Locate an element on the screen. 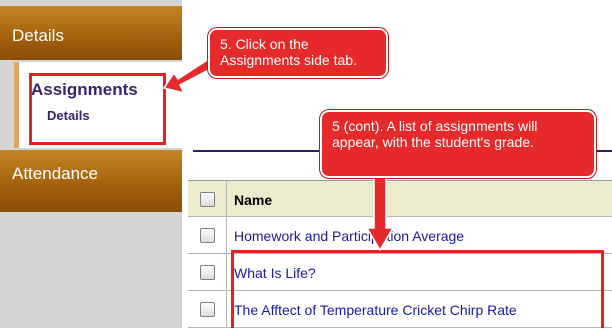 The height and width of the screenshot is (328, 612). instruction-callout-1-text: 5. Click on the Assignments side tab. is located at coordinates (288, 52).